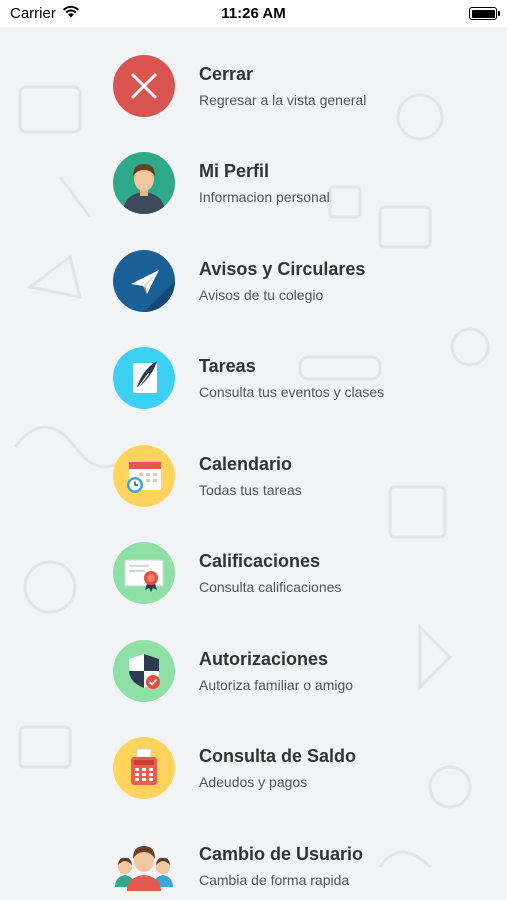 The image size is (507, 900). What do you see at coordinates (144, 476) in the screenshot?
I see `calendar-clock-icon` at bounding box center [144, 476].